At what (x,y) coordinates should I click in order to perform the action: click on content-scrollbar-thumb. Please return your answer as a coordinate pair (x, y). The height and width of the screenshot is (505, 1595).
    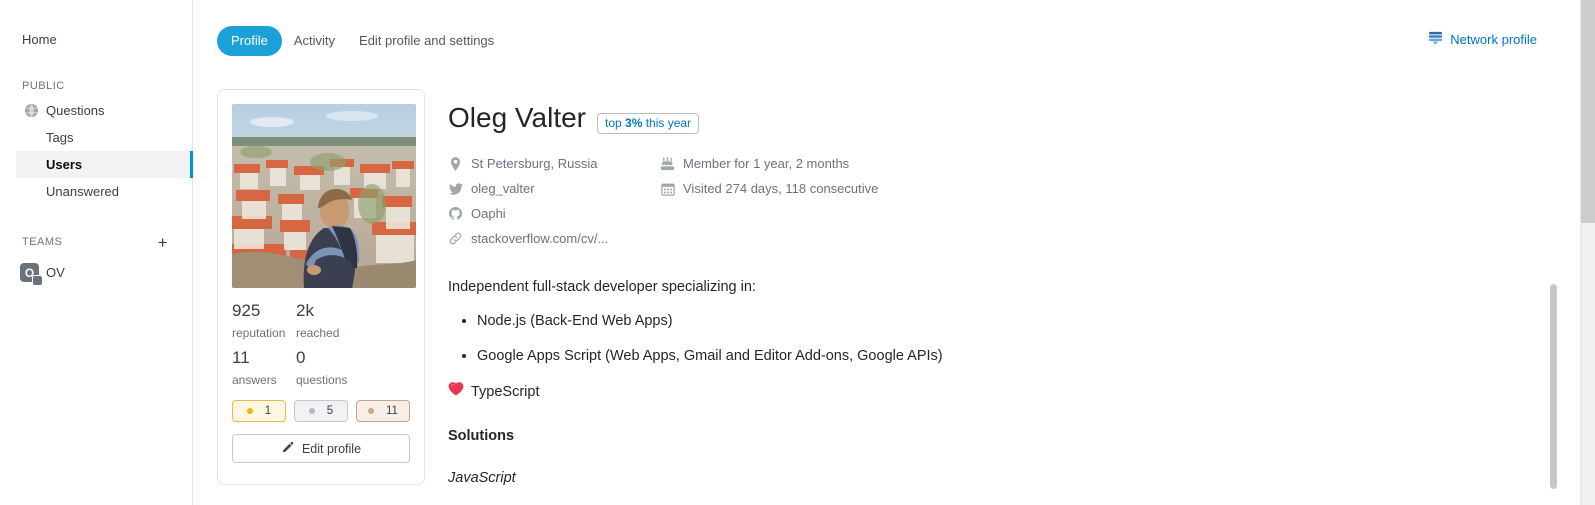
    Looking at the image, I should click on (1553, 386).